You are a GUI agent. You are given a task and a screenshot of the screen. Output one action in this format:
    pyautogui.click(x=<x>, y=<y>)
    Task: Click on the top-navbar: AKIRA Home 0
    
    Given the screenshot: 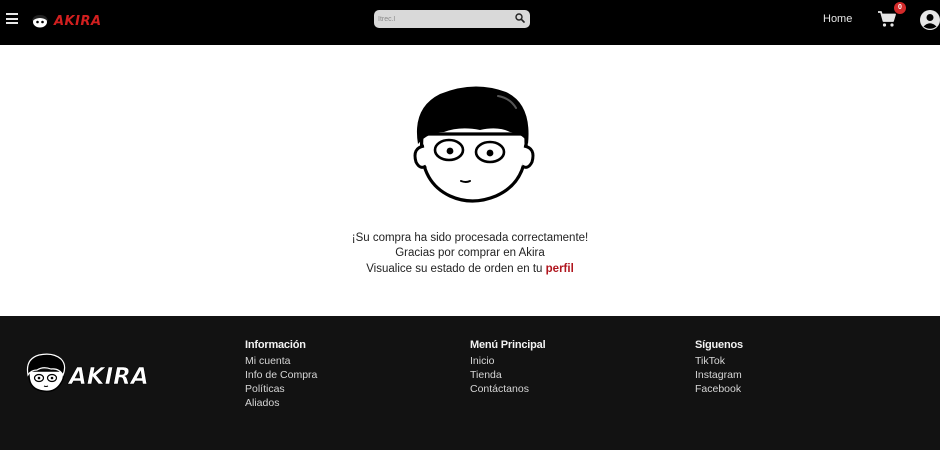 What is the action you would take?
    pyautogui.click(x=470, y=22)
    